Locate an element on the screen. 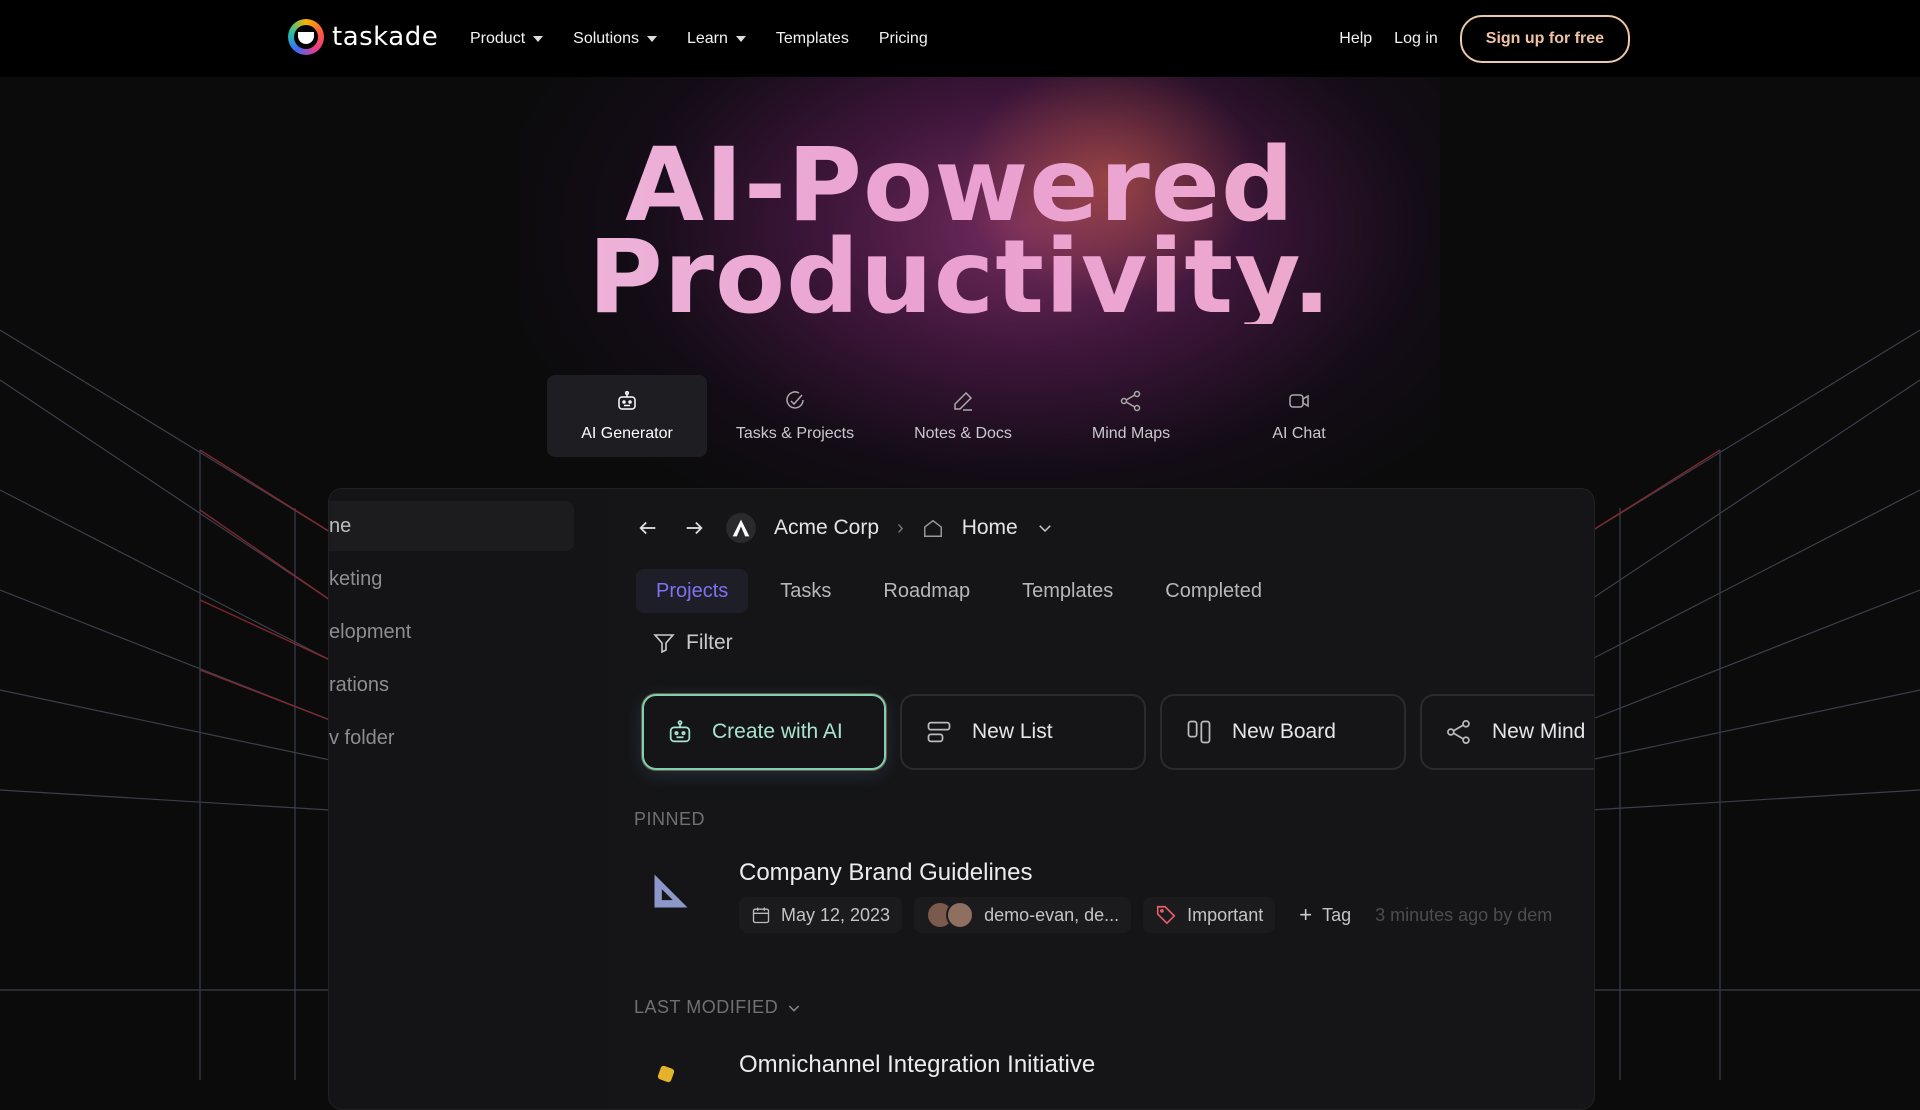  nav-pricing: Pricing is located at coordinates (903, 39).